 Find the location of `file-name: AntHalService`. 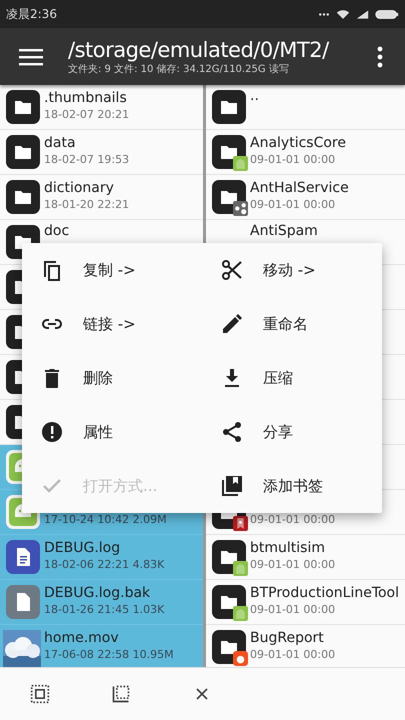

file-name: AntHalService is located at coordinates (299, 188).